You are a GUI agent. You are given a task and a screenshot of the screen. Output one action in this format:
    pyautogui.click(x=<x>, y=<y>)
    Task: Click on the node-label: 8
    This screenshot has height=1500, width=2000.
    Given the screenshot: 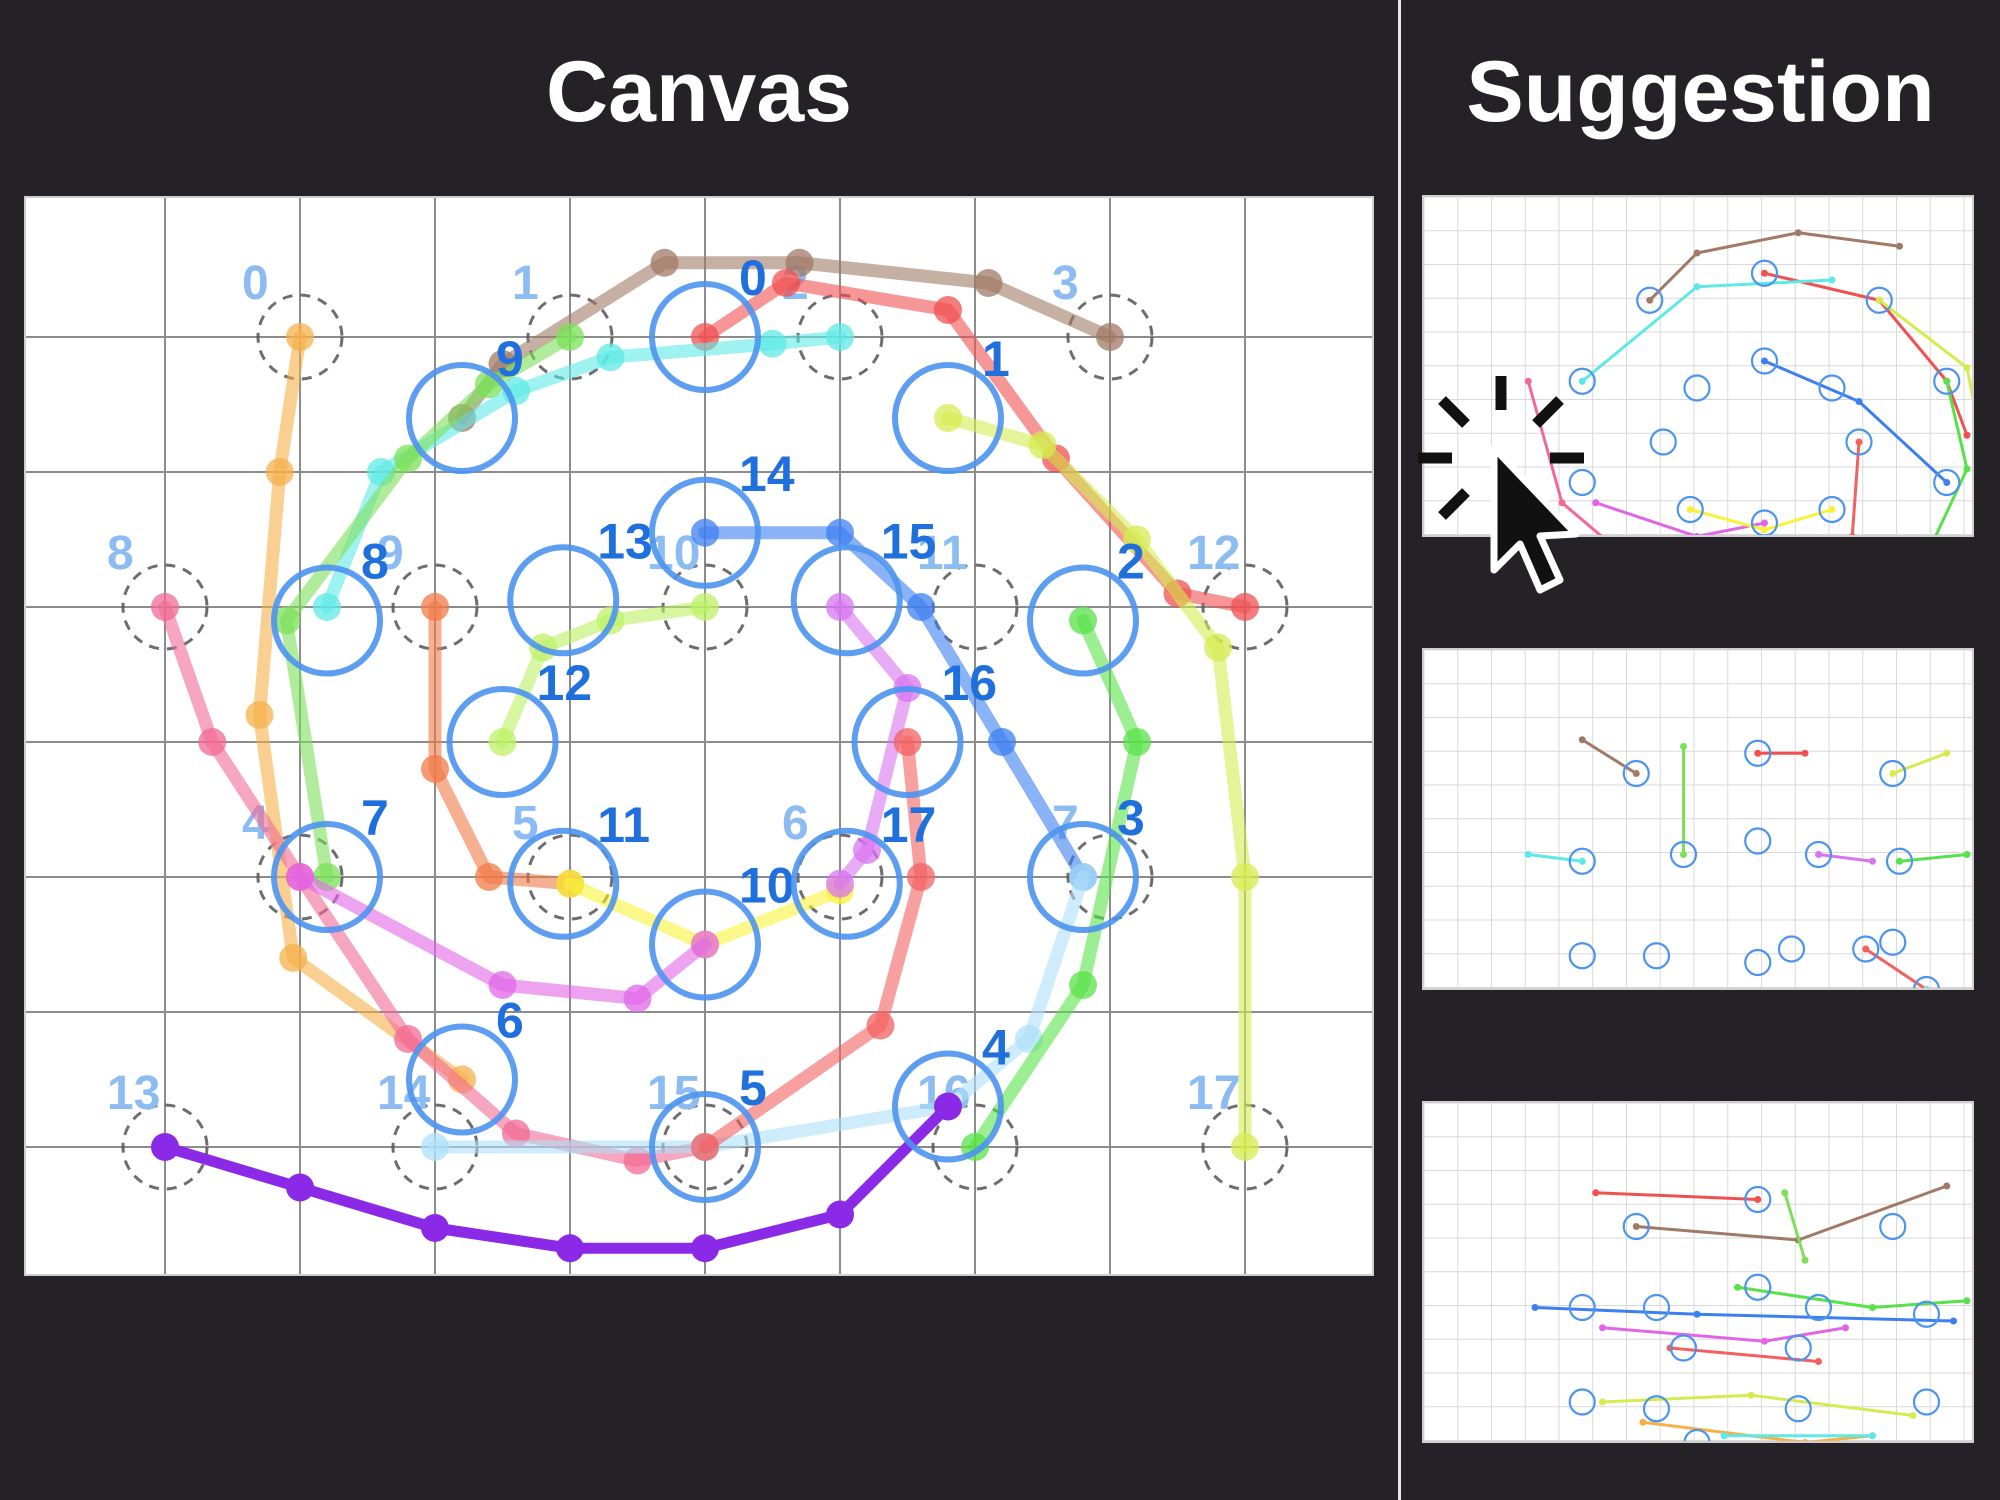 What is the action you would take?
    pyautogui.click(x=375, y=562)
    